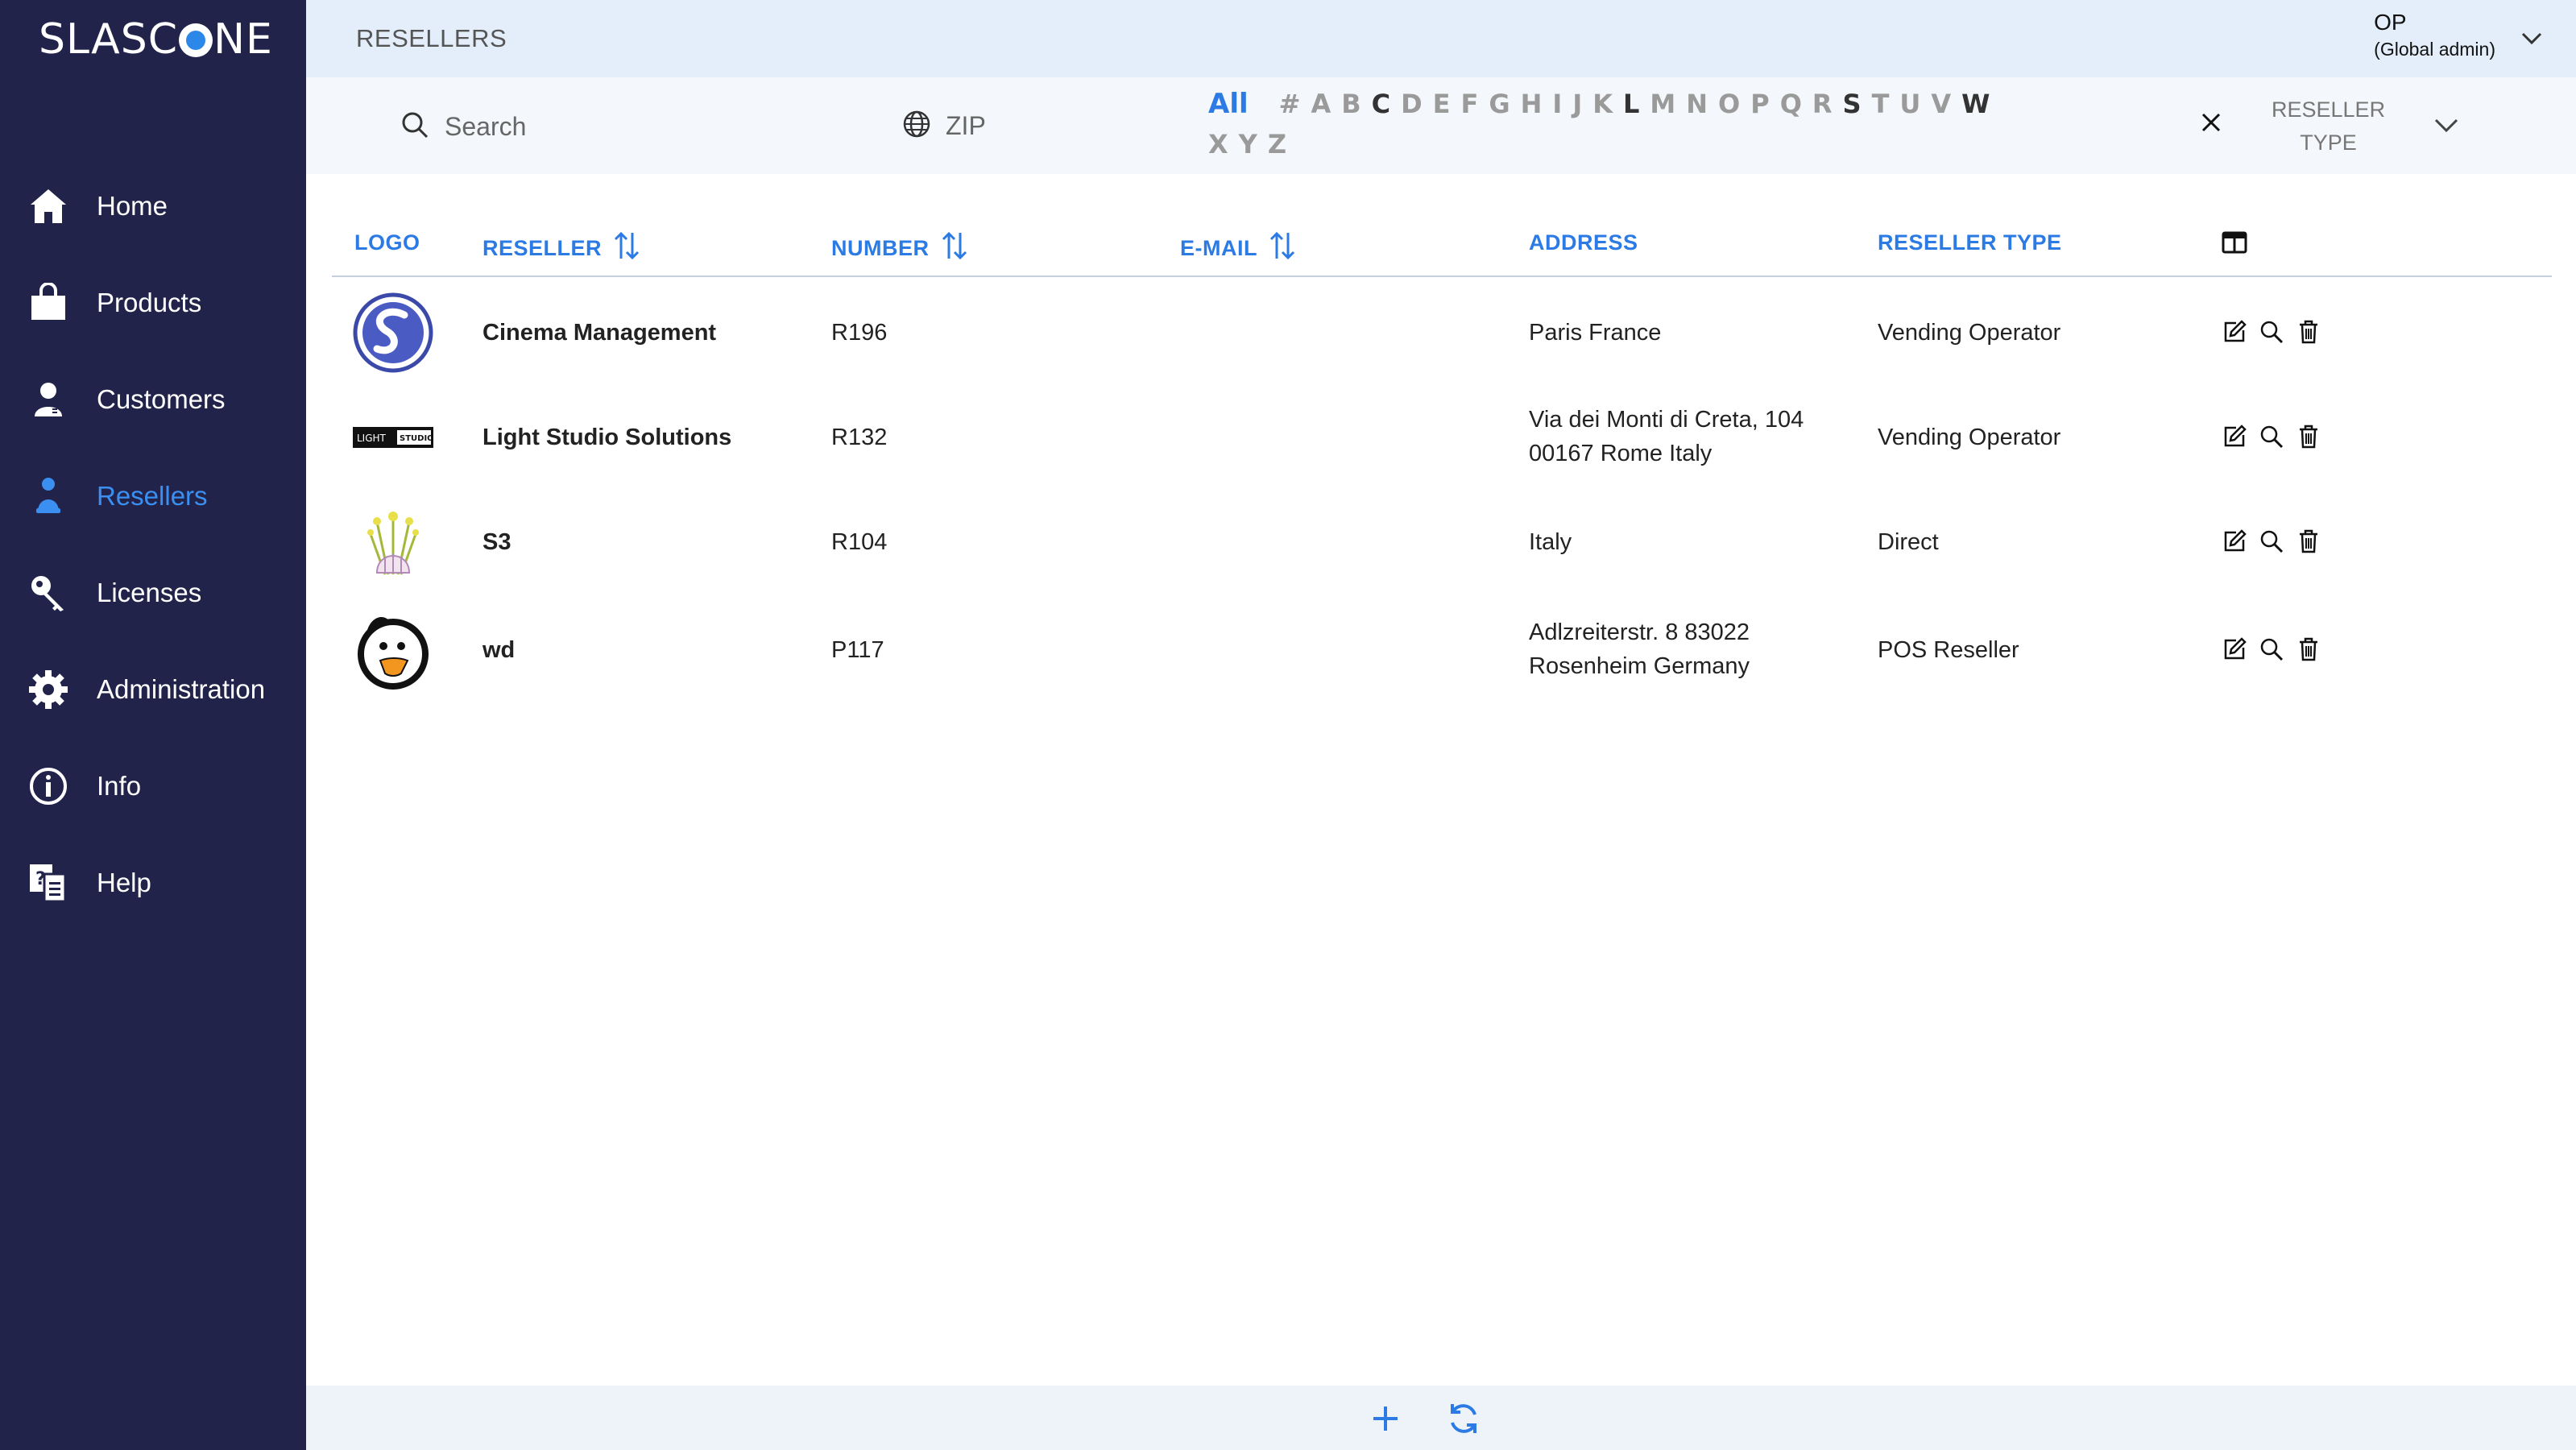 The width and height of the screenshot is (2576, 1450). Describe the element at coordinates (2211, 123) in the screenshot. I see `clear-filter-icon` at that location.